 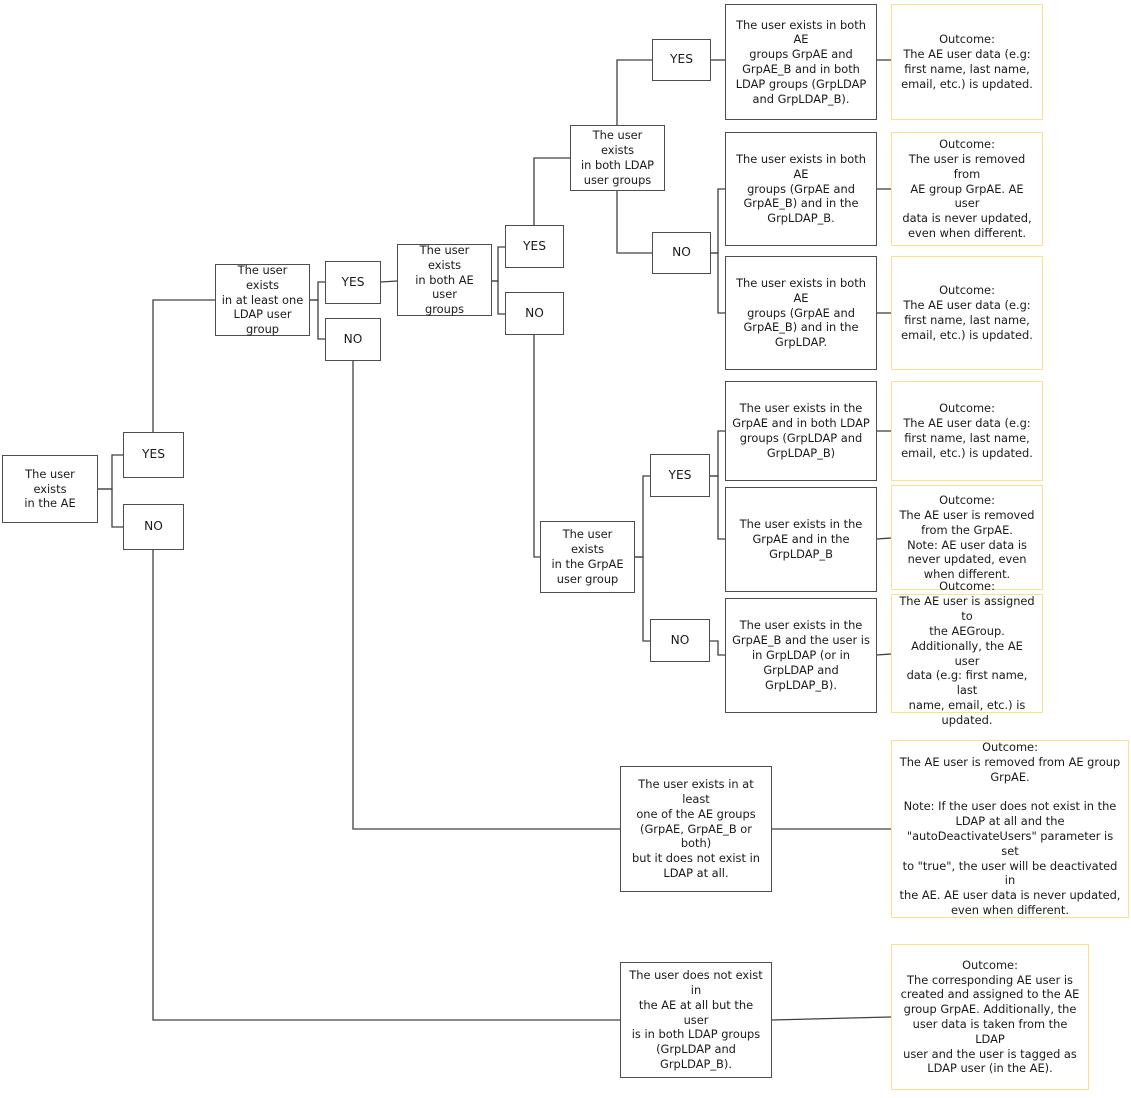 What do you see at coordinates (831, 1018) in the screenshot?
I see `connector-caseh-to-outh` at bounding box center [831, 1018].